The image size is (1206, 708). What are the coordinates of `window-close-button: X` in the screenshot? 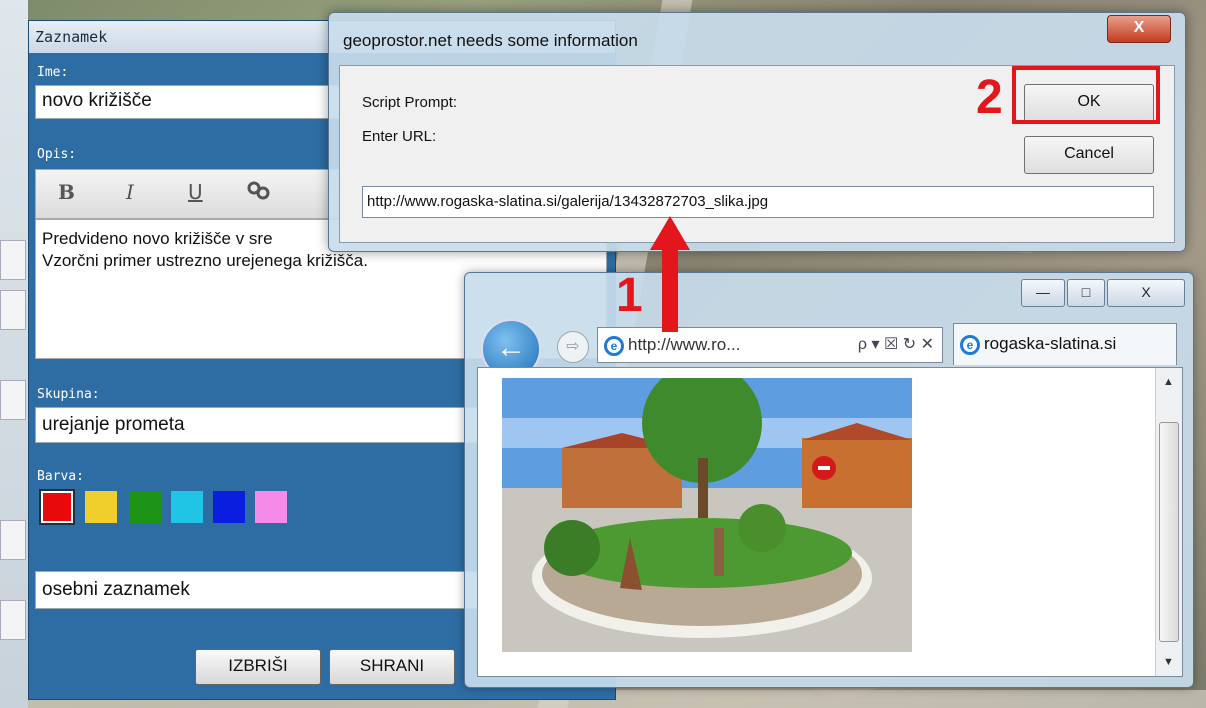 It's located at (1146, 293).